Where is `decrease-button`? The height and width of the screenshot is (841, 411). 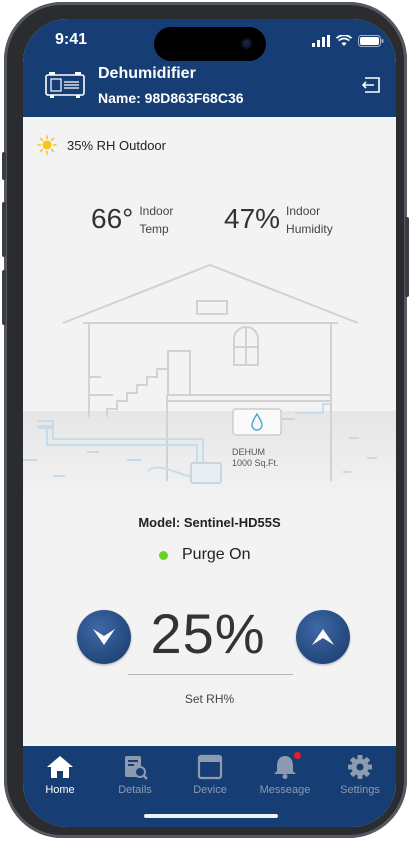 decrease-button is located at coordinates (104, 637).